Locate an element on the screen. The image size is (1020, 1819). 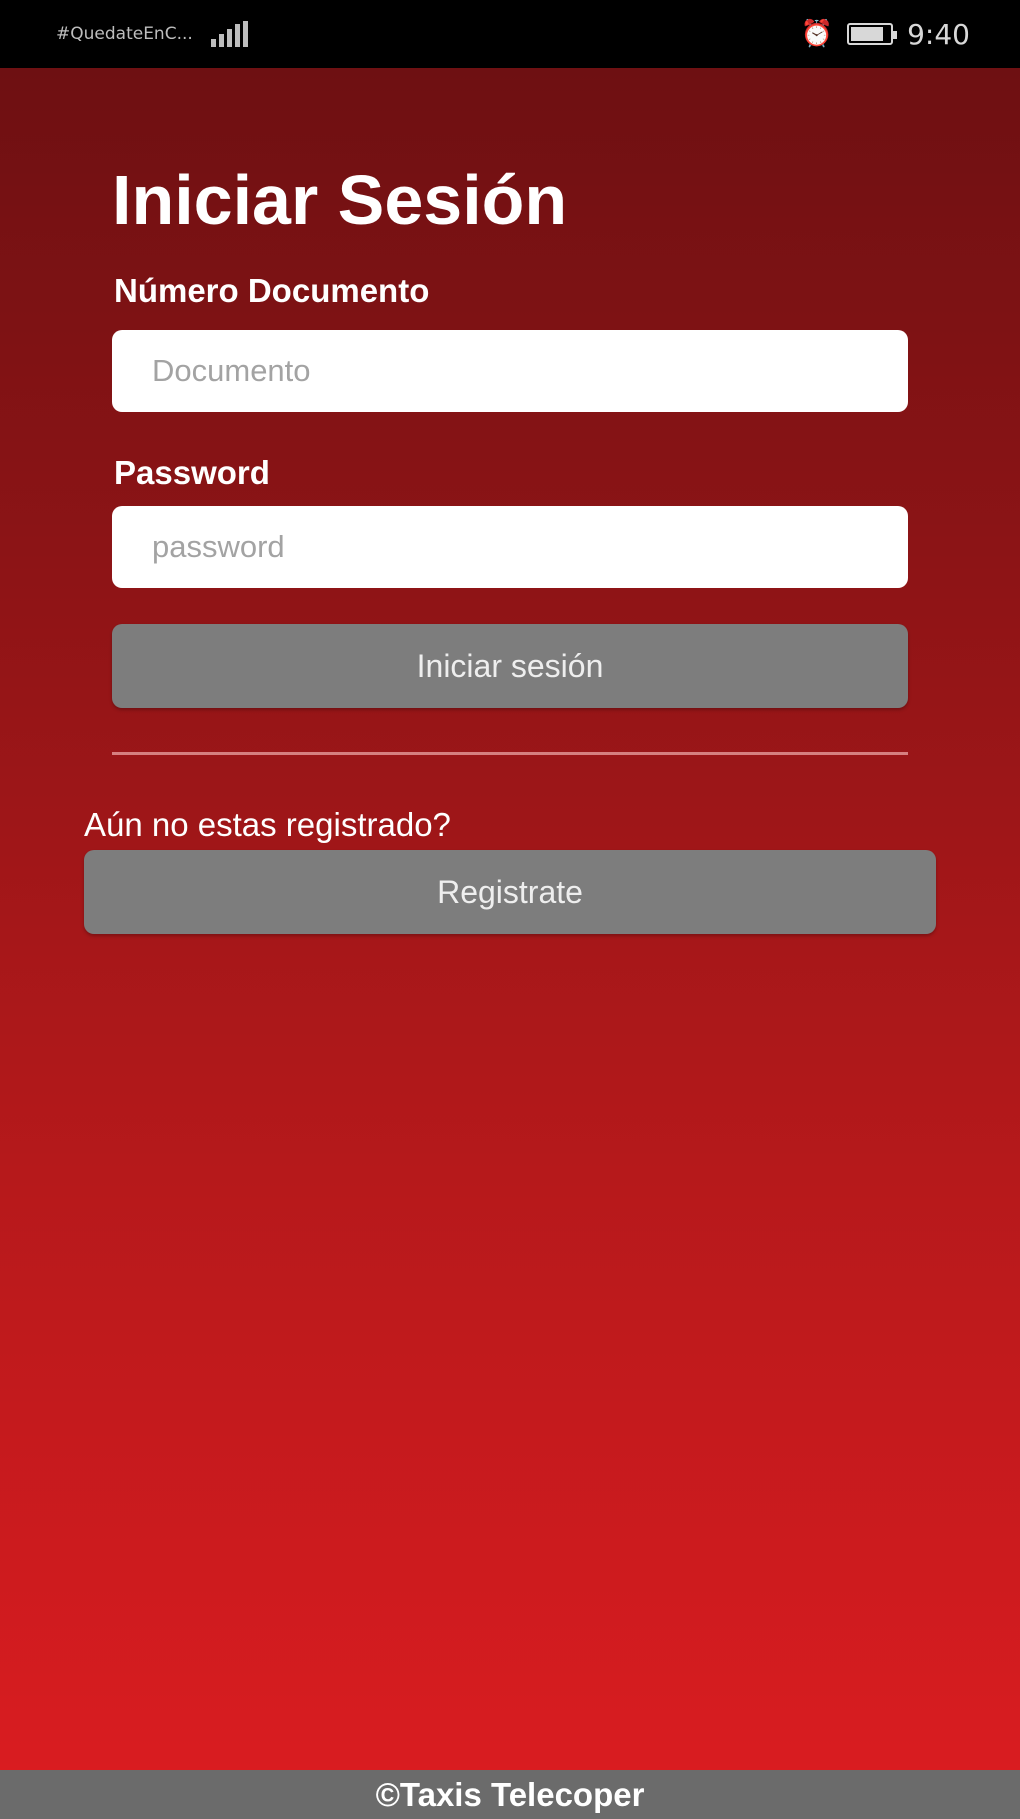
divider is located at coordinates (510, 753).